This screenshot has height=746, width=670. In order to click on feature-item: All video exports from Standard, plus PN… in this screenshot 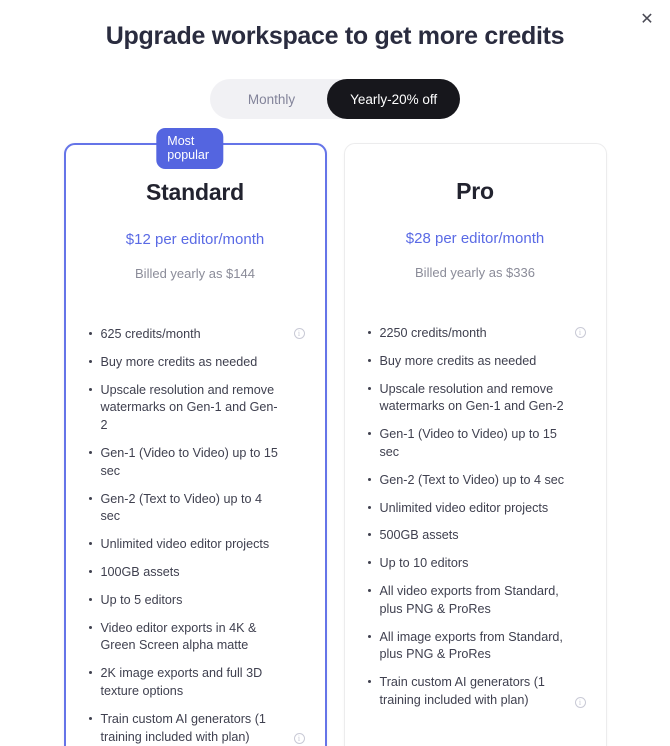, I will do `click(476, 601)`.